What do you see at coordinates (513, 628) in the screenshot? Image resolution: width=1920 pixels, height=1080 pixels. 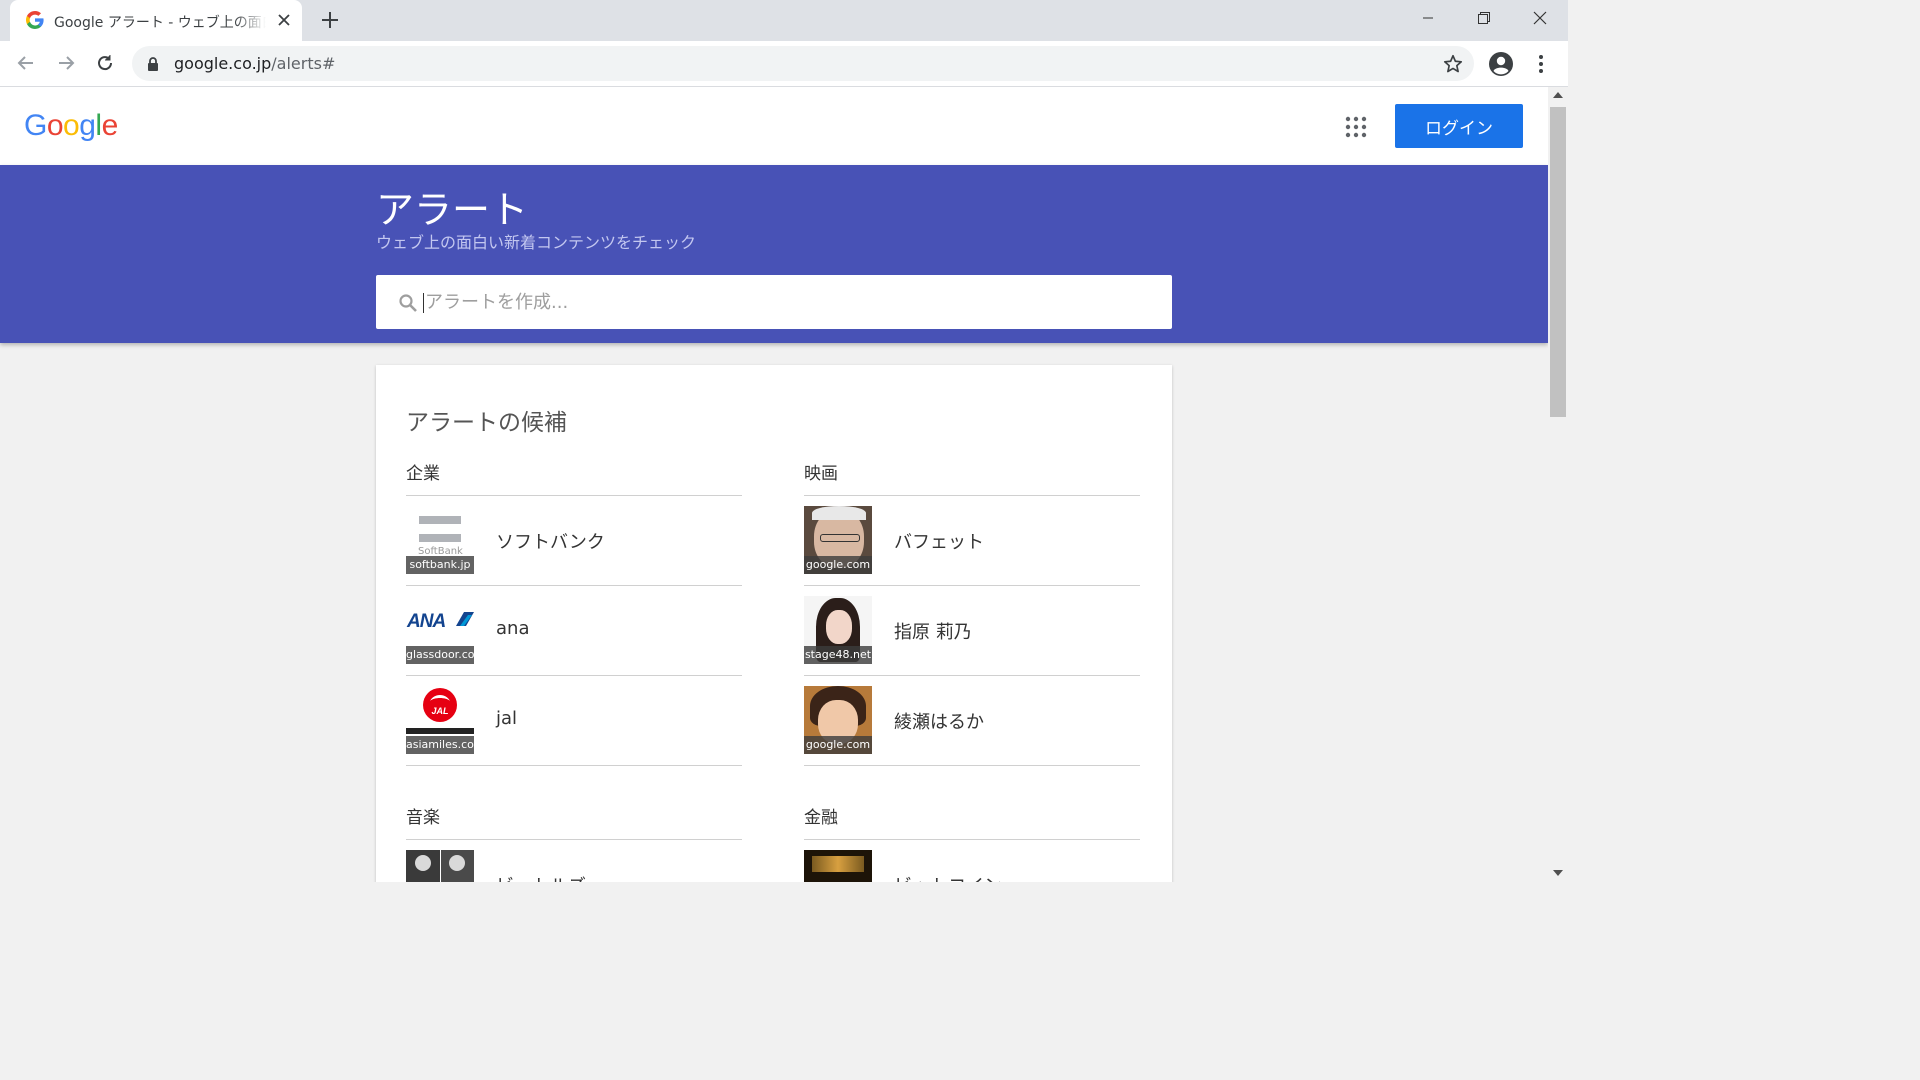 I see `suggestion-name: ana` at bounding box center [513, 628].